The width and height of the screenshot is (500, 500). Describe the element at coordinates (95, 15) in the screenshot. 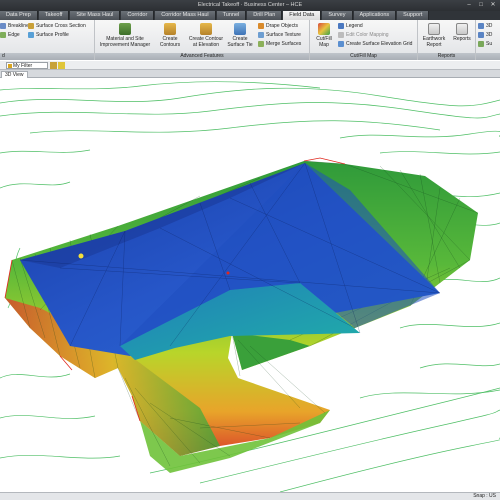

I see `tab-site-mass-haul: Site Mass Haul` at that location.